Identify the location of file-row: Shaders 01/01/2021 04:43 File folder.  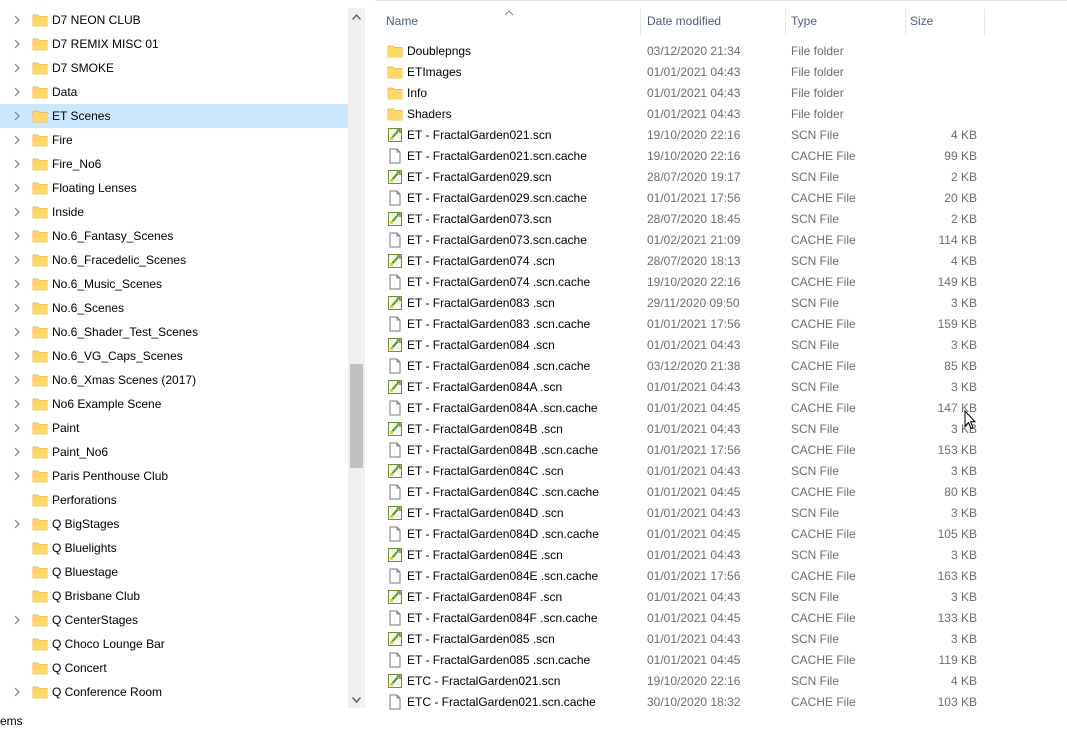
(721, 113).